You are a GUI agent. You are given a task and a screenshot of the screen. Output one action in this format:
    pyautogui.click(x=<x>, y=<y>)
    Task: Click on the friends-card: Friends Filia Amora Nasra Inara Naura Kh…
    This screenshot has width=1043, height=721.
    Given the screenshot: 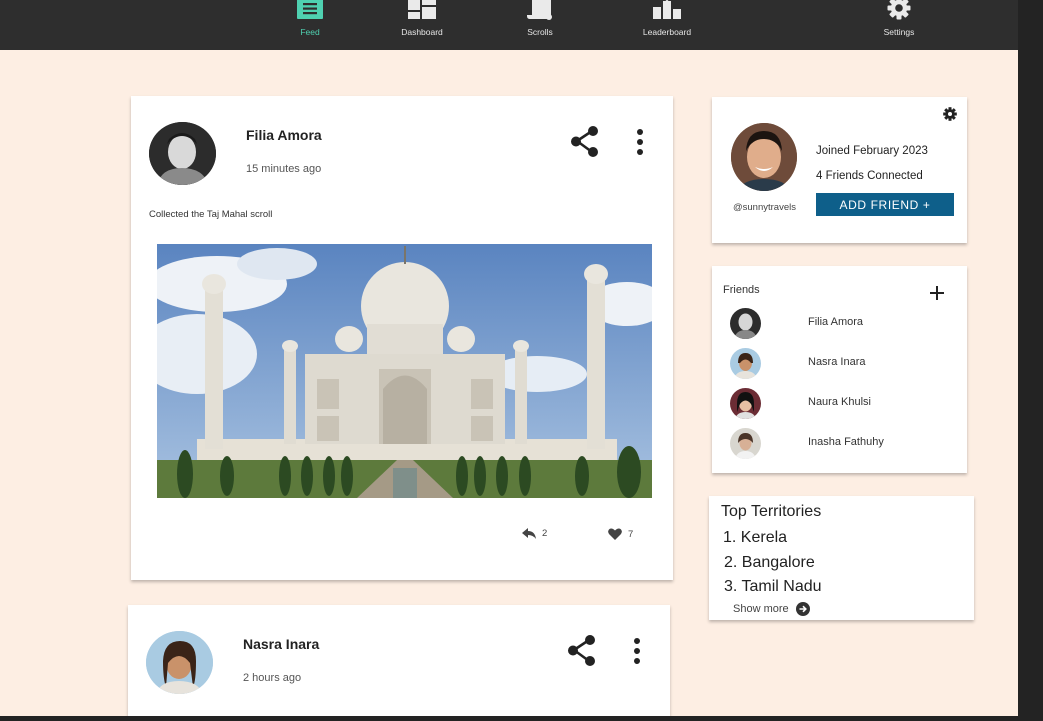 What is the action you would take?
    pyautogui.click(x=839, y=369)
    